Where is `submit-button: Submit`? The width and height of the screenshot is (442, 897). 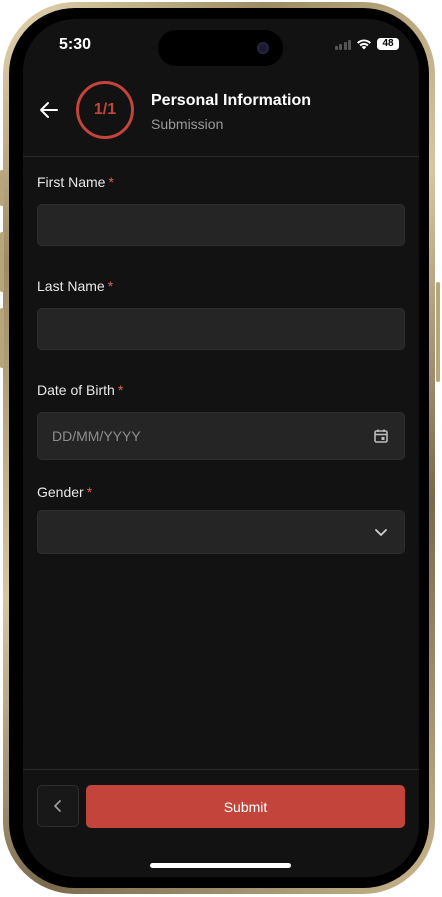 submit-button: Submit is located at coordinates (245, 806).